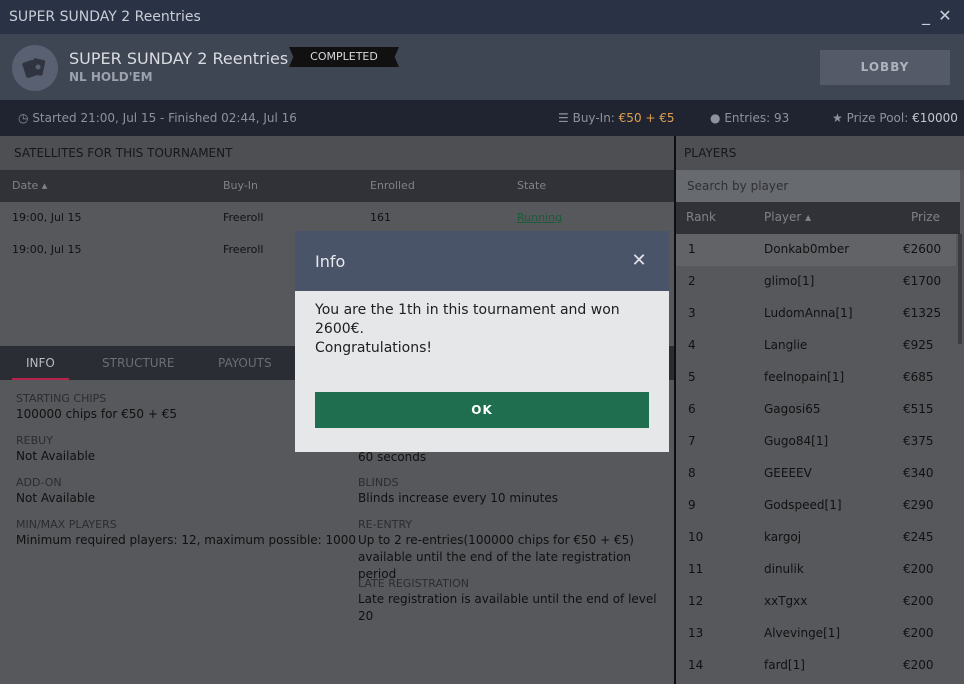 The width and height of the screenshot is (964, 684). Describe the element at coordinates (330, 261) in the screenshot. I see `dialog-title: Info` at that location.